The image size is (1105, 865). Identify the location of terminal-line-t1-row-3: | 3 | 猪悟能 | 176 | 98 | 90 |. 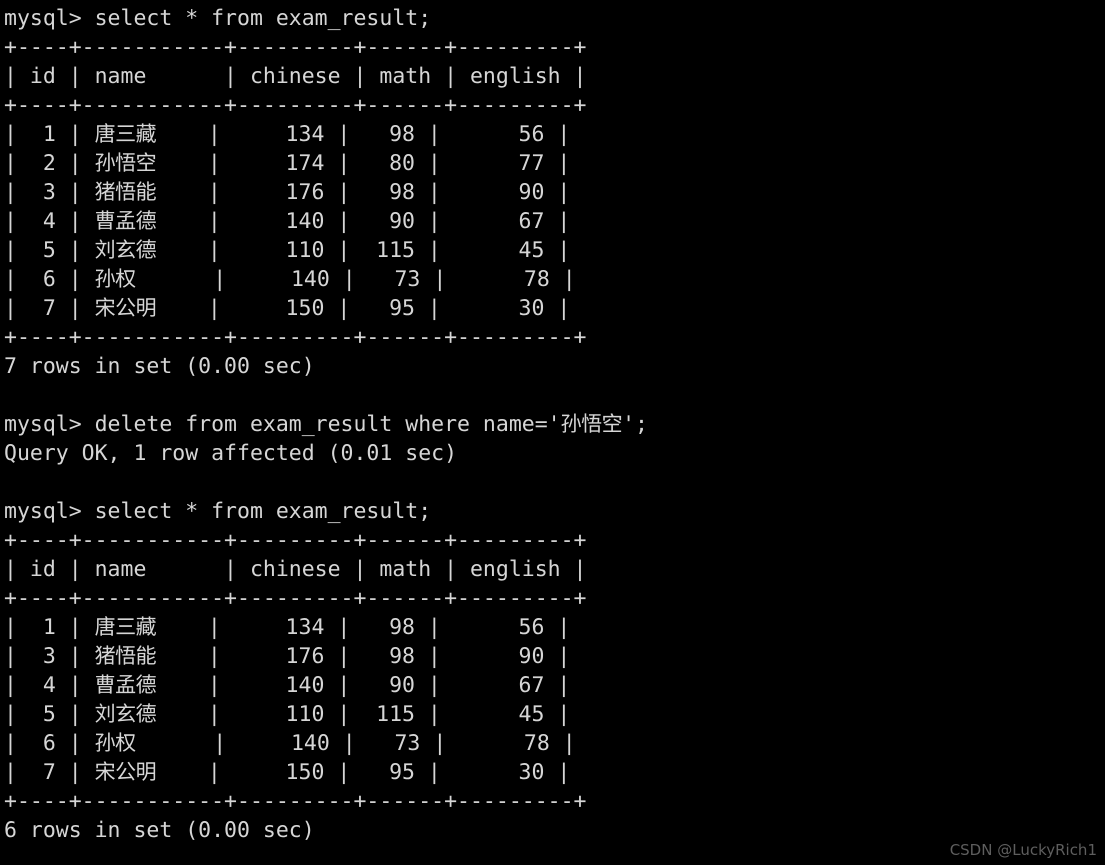
(554, 192).